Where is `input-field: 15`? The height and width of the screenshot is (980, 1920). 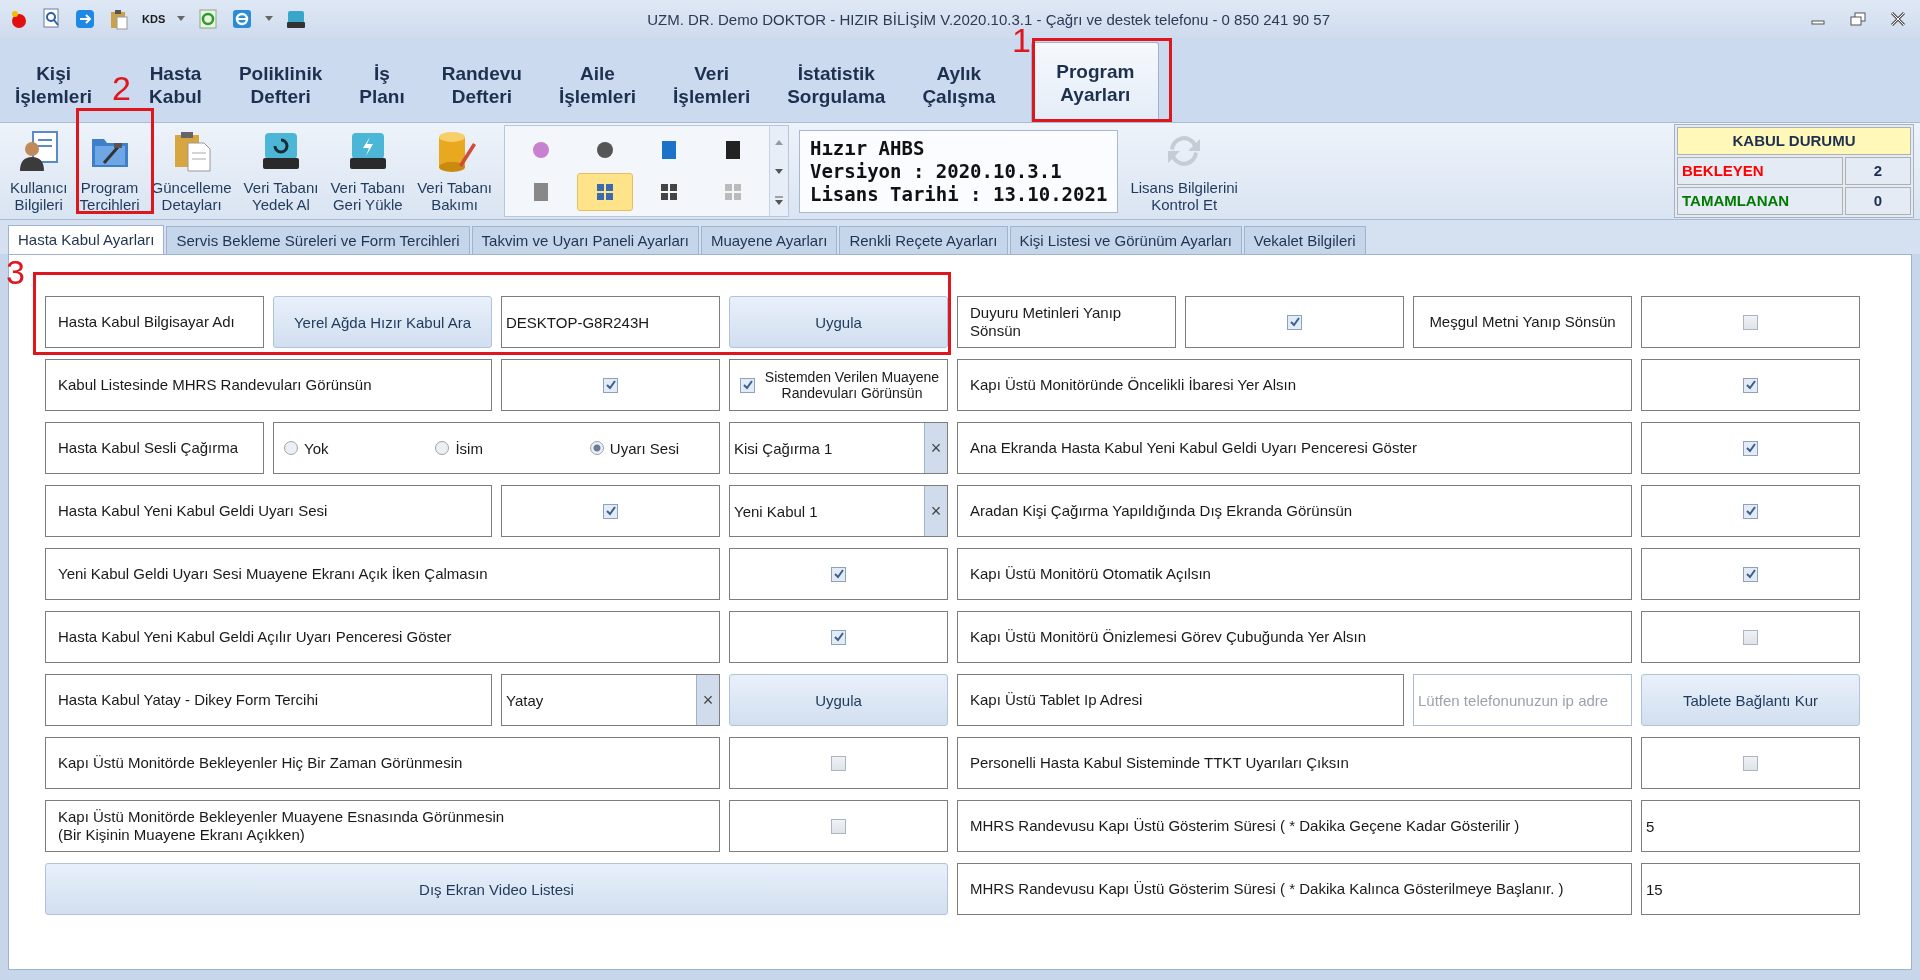
input-field: 15 is located at coordinates (1750, 889).